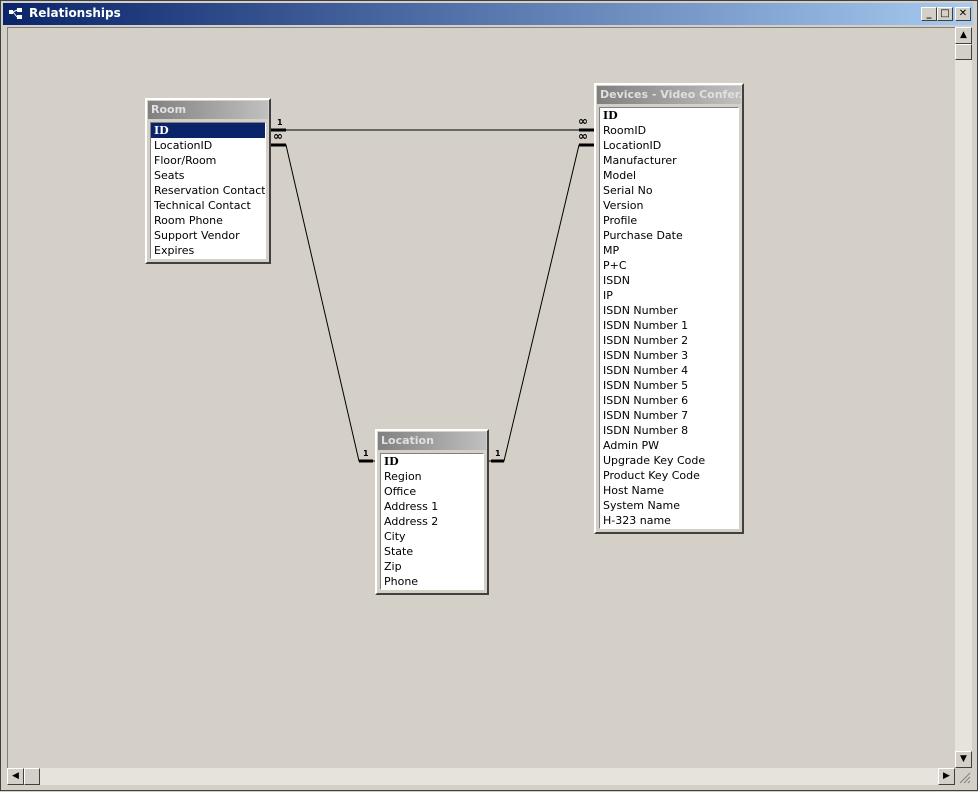 This screenshot has height=792, width=978. What do you see at coordinates (432, 441) in the screenshot?
I see `location-table-title: Location` at bounding box center [432, 441].